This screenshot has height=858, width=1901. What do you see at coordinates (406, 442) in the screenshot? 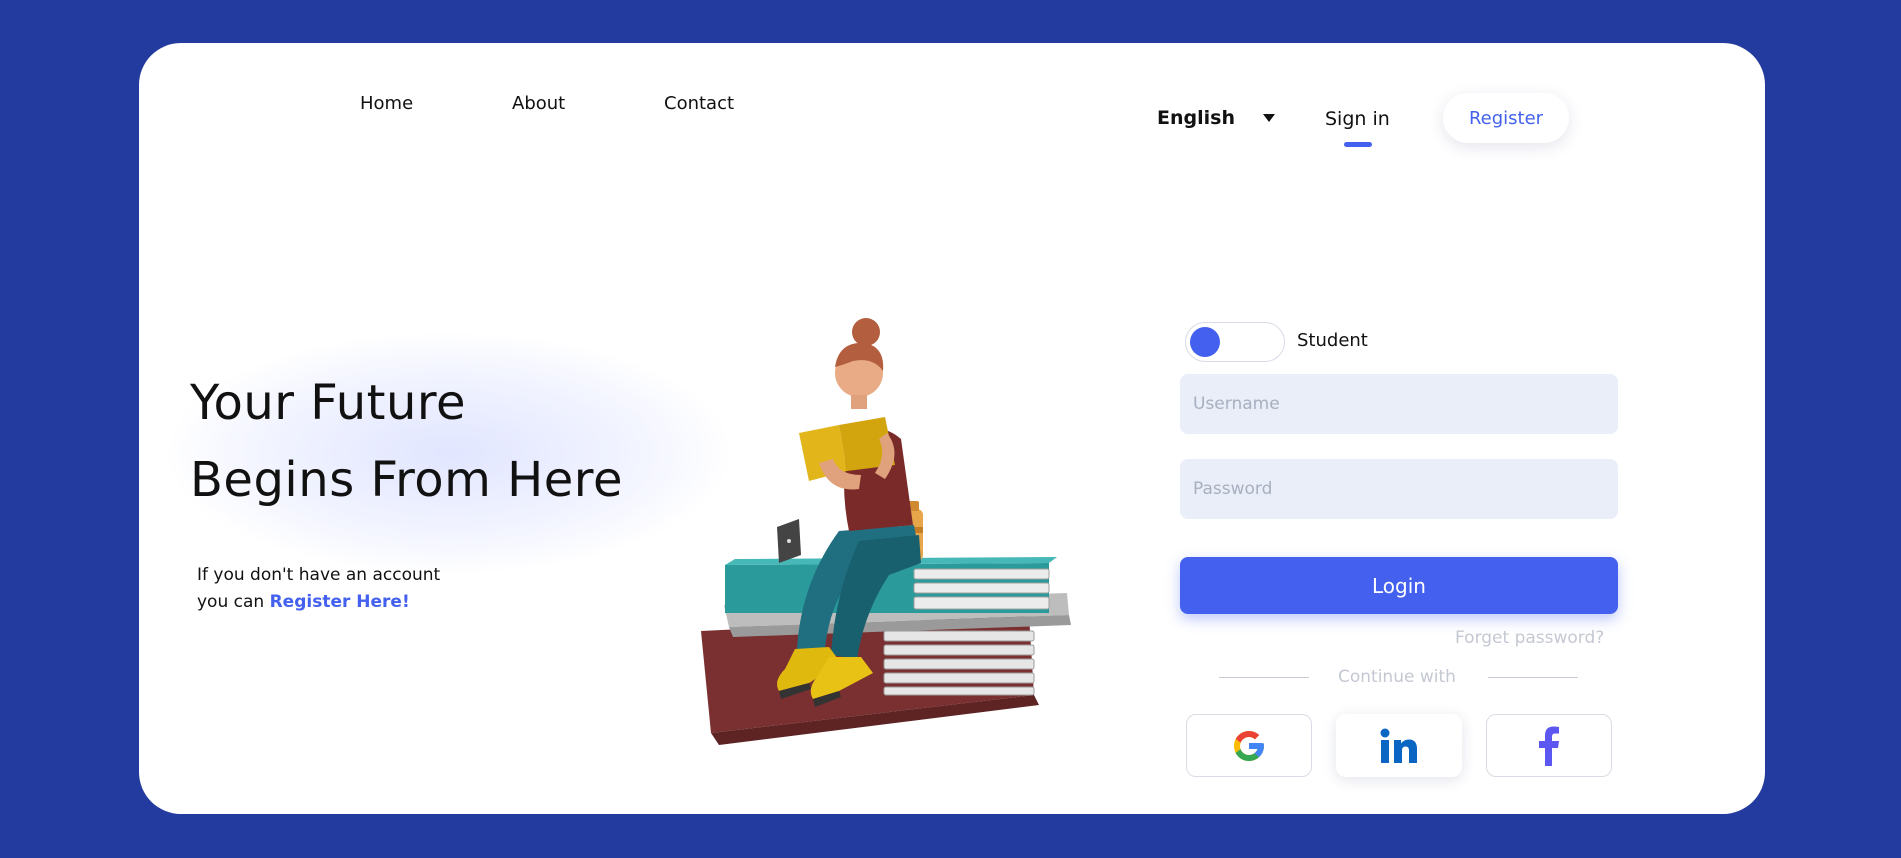
I see `hero-title: Your Future Begins From Here` at bounding box center [406, 442].